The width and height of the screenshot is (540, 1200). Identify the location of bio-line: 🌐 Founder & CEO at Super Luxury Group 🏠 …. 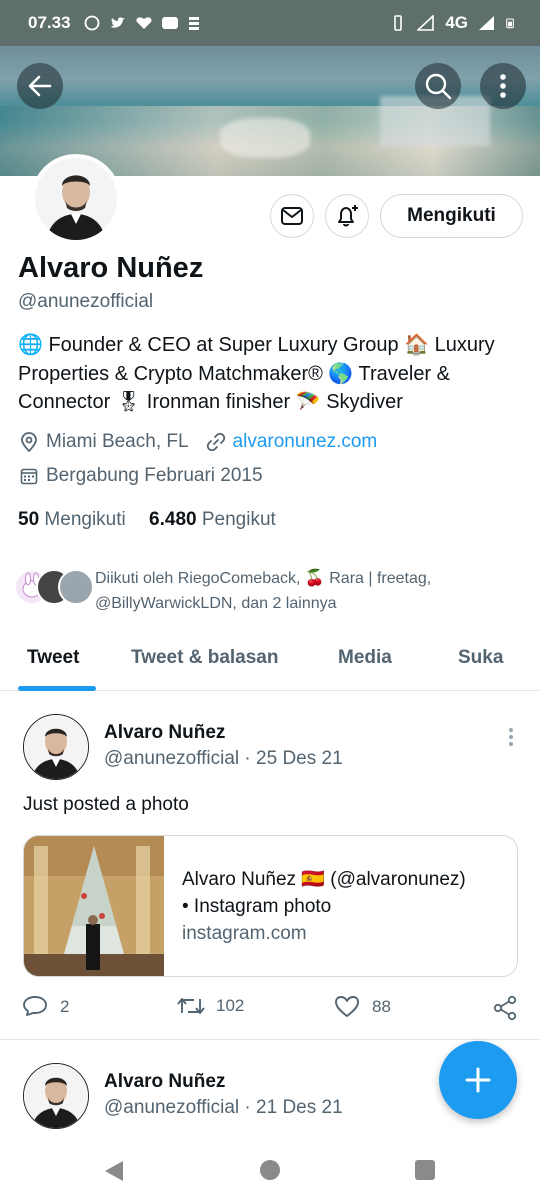
(256, 345).